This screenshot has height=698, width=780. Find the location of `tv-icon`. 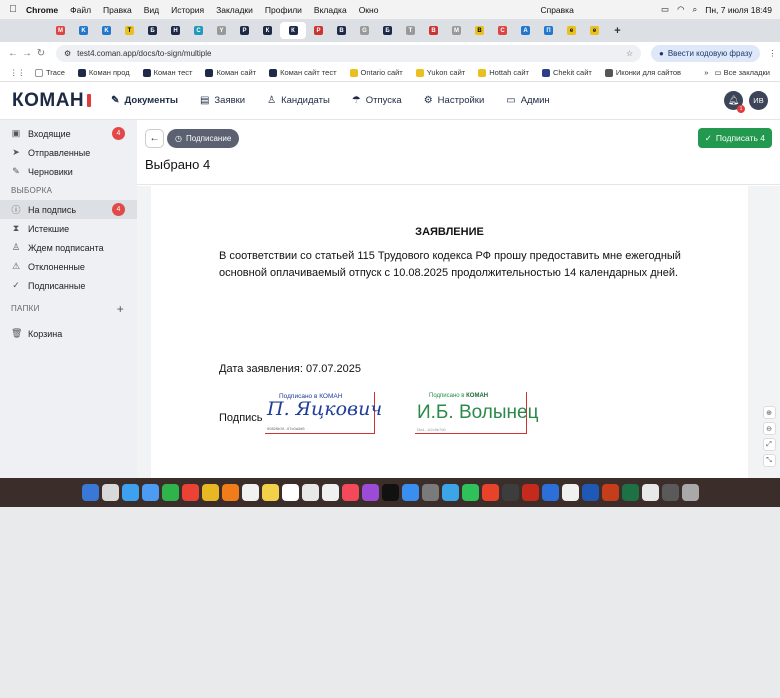

tv-icon is located at coordinates (390, 492).